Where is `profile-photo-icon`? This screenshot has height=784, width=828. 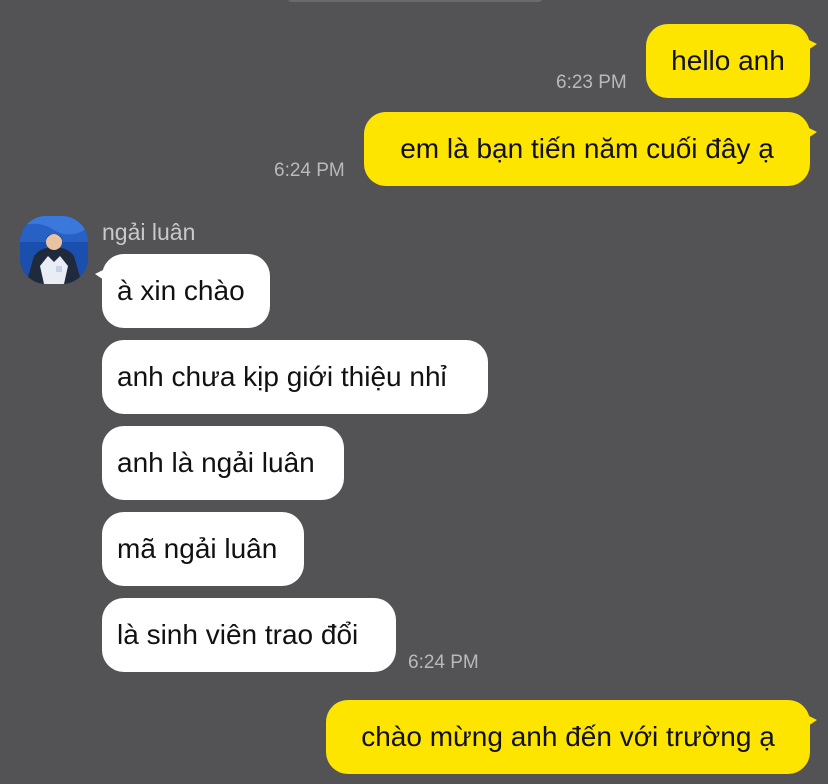
profile-photo-icon is located at coordinates (54, 250).